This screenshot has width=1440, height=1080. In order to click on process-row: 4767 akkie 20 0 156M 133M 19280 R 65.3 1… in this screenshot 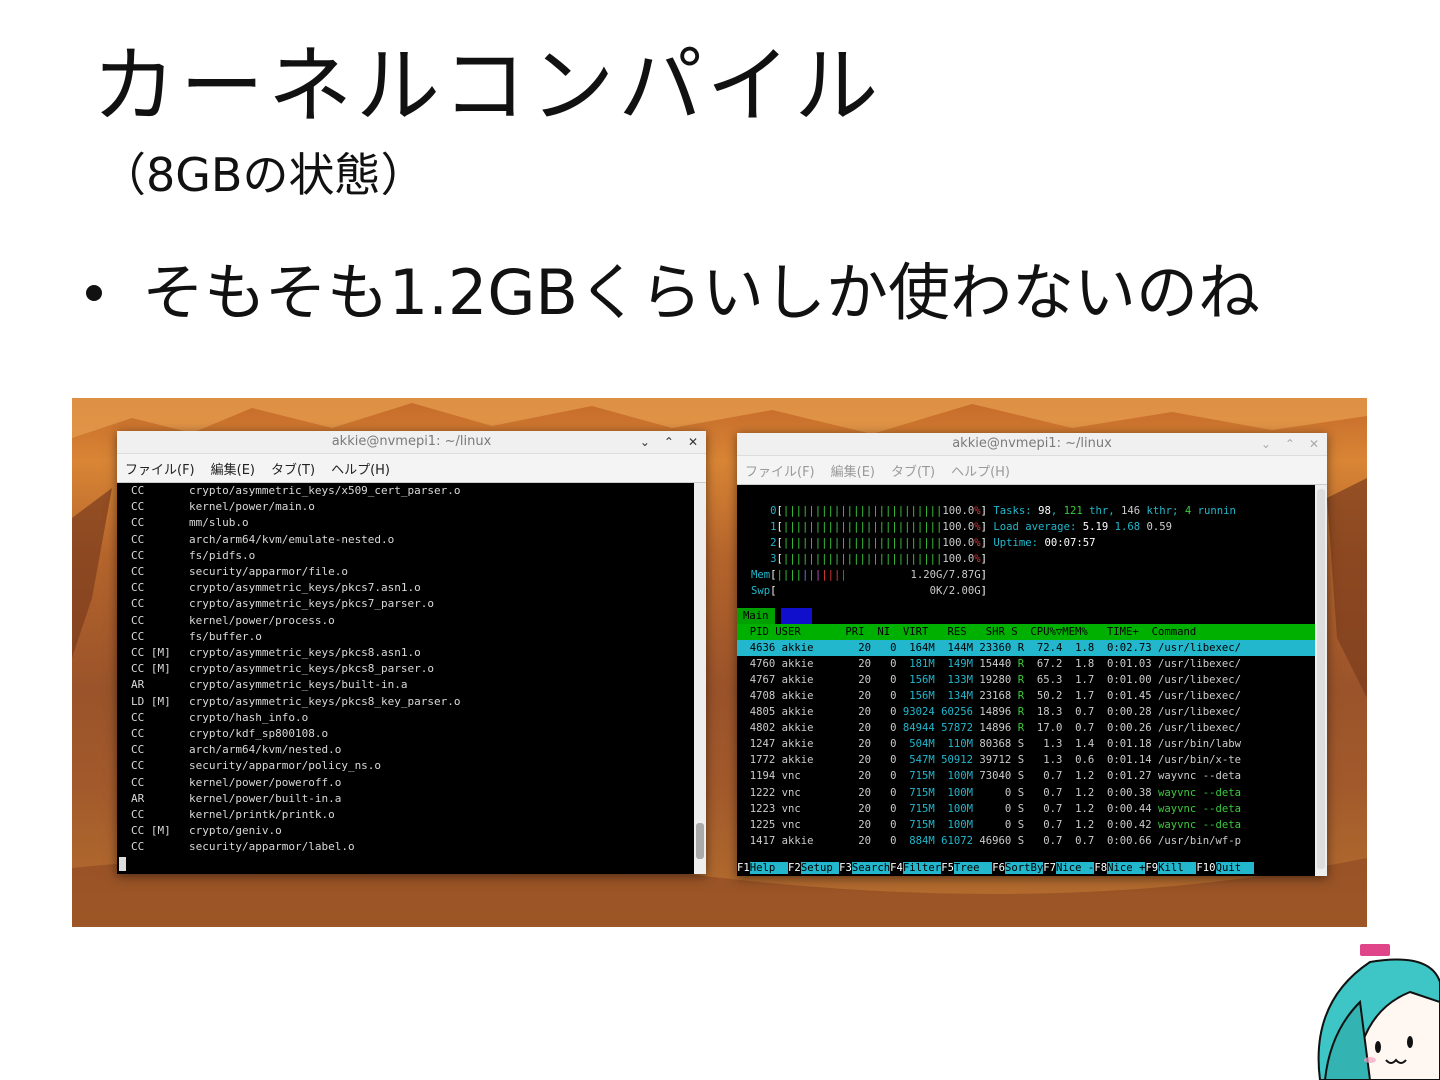, I will do `click(1026, 680)`.